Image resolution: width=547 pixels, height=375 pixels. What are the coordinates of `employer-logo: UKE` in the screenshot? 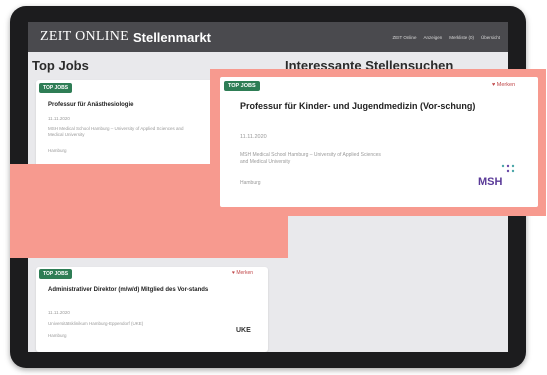 It's located at (243, 330).